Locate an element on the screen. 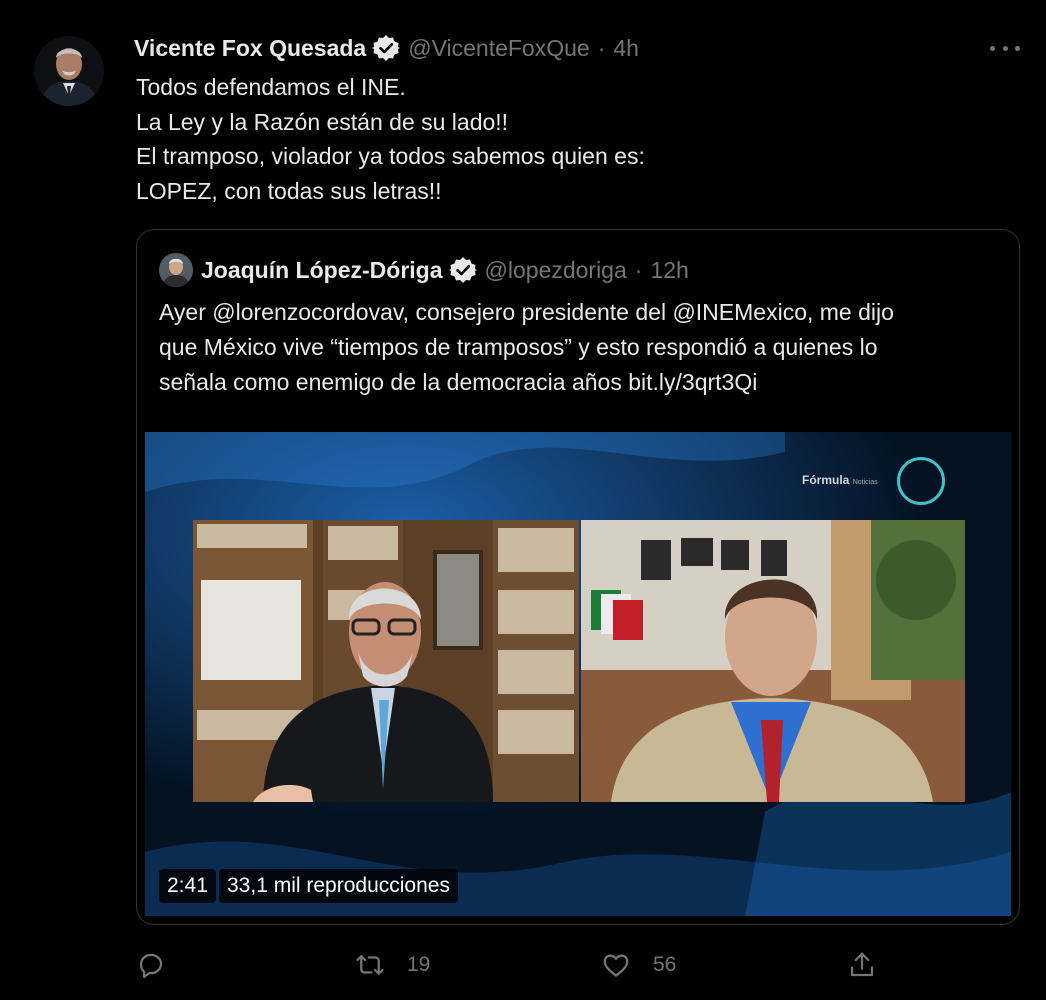  share-icon is located at coordinates (862, 964).